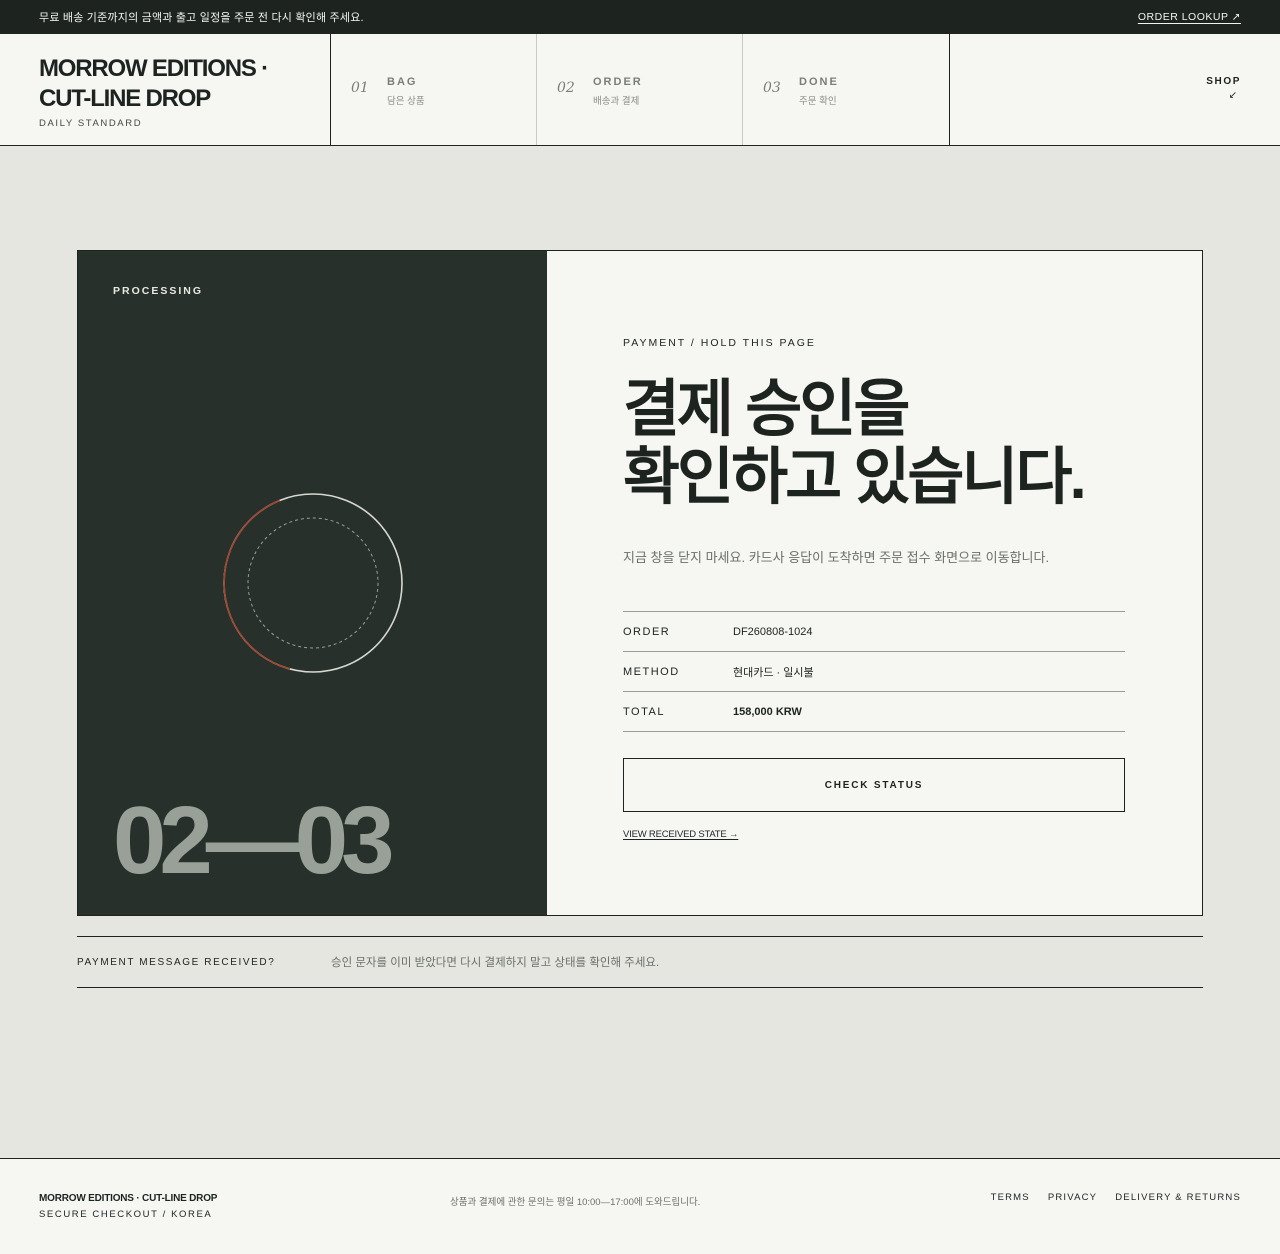  I want to click on brand-subtitle: DAILY STANDARD, so click(91, 123).